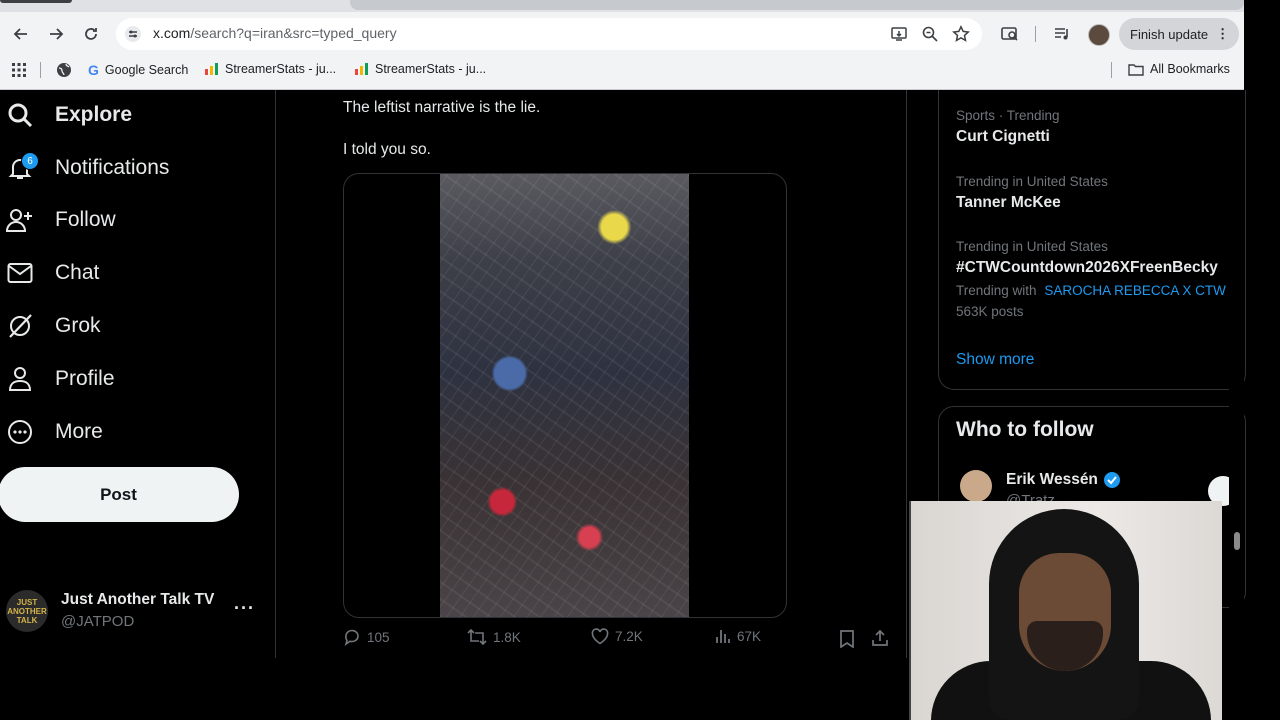 This screenshot has width=1280, height=720. Describe the element at coordinates (961, 34) in the screenshot. I see `bookmark-star-icon` at that location.